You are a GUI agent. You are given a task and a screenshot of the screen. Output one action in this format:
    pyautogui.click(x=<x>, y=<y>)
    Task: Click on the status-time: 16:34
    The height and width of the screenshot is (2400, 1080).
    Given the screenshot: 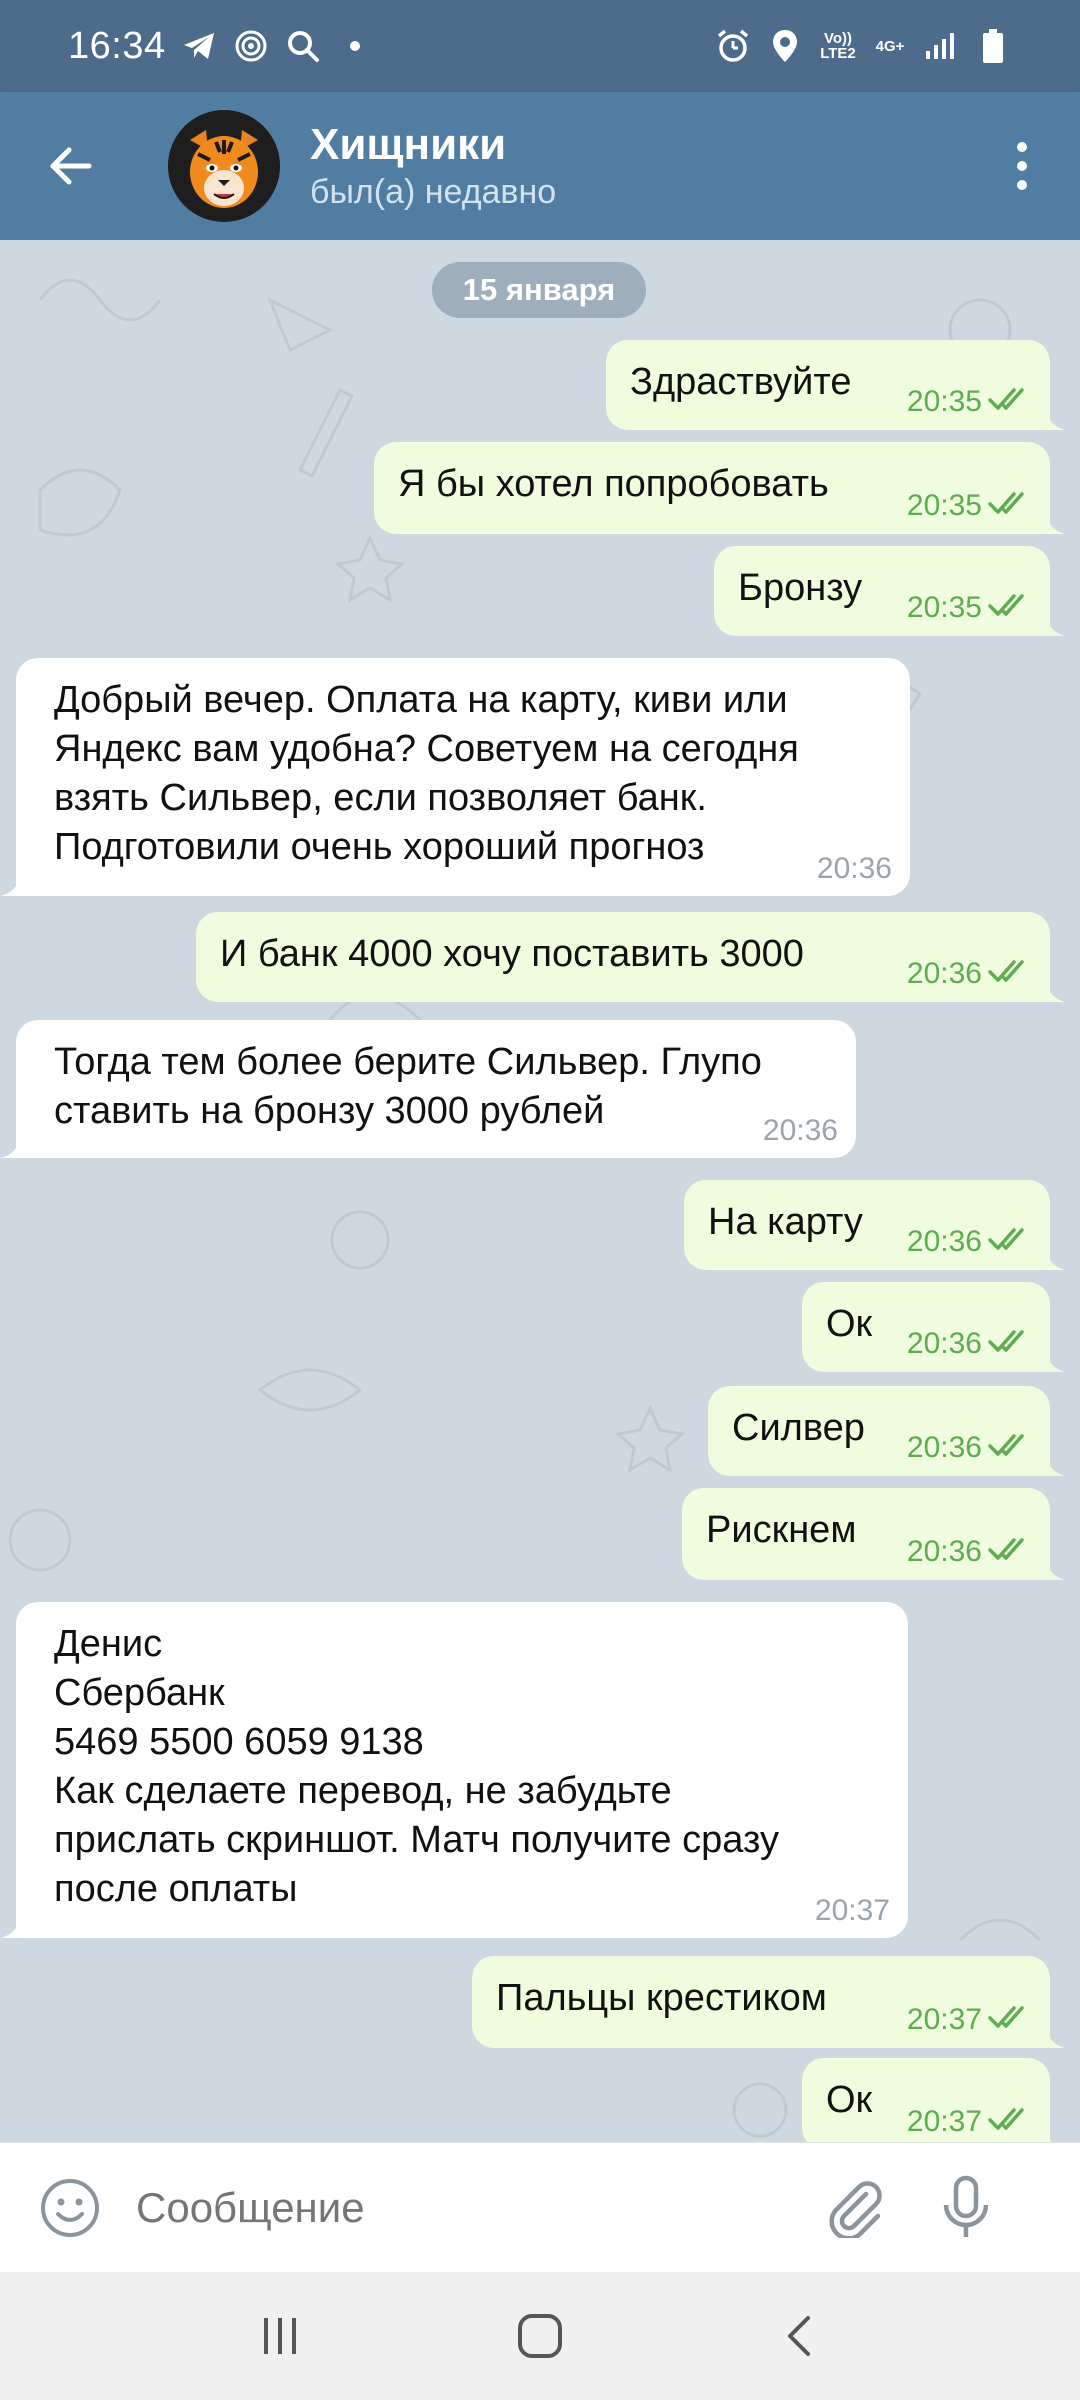 What is the action you would take?
    pyautogui.click(x=117, y=45)
    